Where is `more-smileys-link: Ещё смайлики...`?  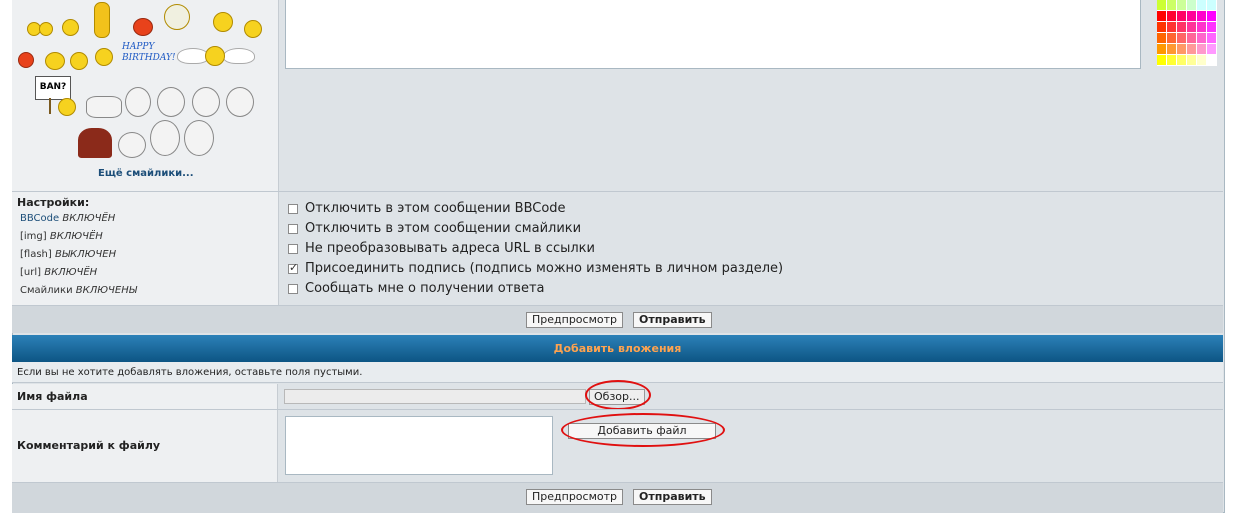
more-smileys-link: Ещё смайлики... is located at coordinates (146, 173).